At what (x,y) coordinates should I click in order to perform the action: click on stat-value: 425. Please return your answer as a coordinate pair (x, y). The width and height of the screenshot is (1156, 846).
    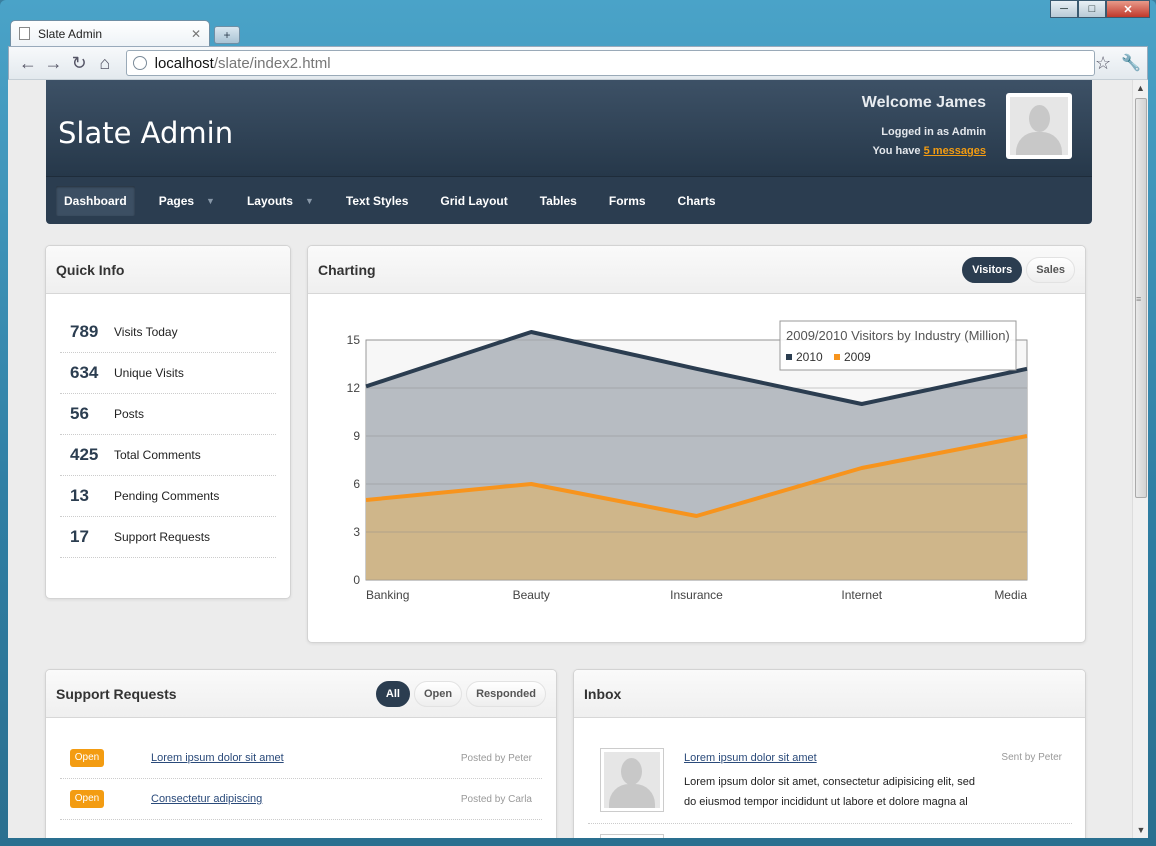
    Looking at the image, I should click on (84, 454).